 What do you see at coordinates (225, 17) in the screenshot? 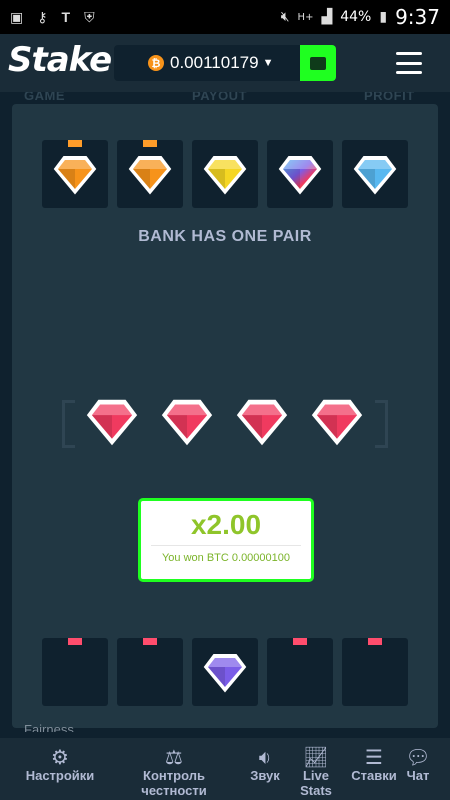
I see `status-bar: ▣ ⚷ T ⛨ 🔇︎ H+ ▟ 44% ▮ 9:37` at bounding box center [225, 17].